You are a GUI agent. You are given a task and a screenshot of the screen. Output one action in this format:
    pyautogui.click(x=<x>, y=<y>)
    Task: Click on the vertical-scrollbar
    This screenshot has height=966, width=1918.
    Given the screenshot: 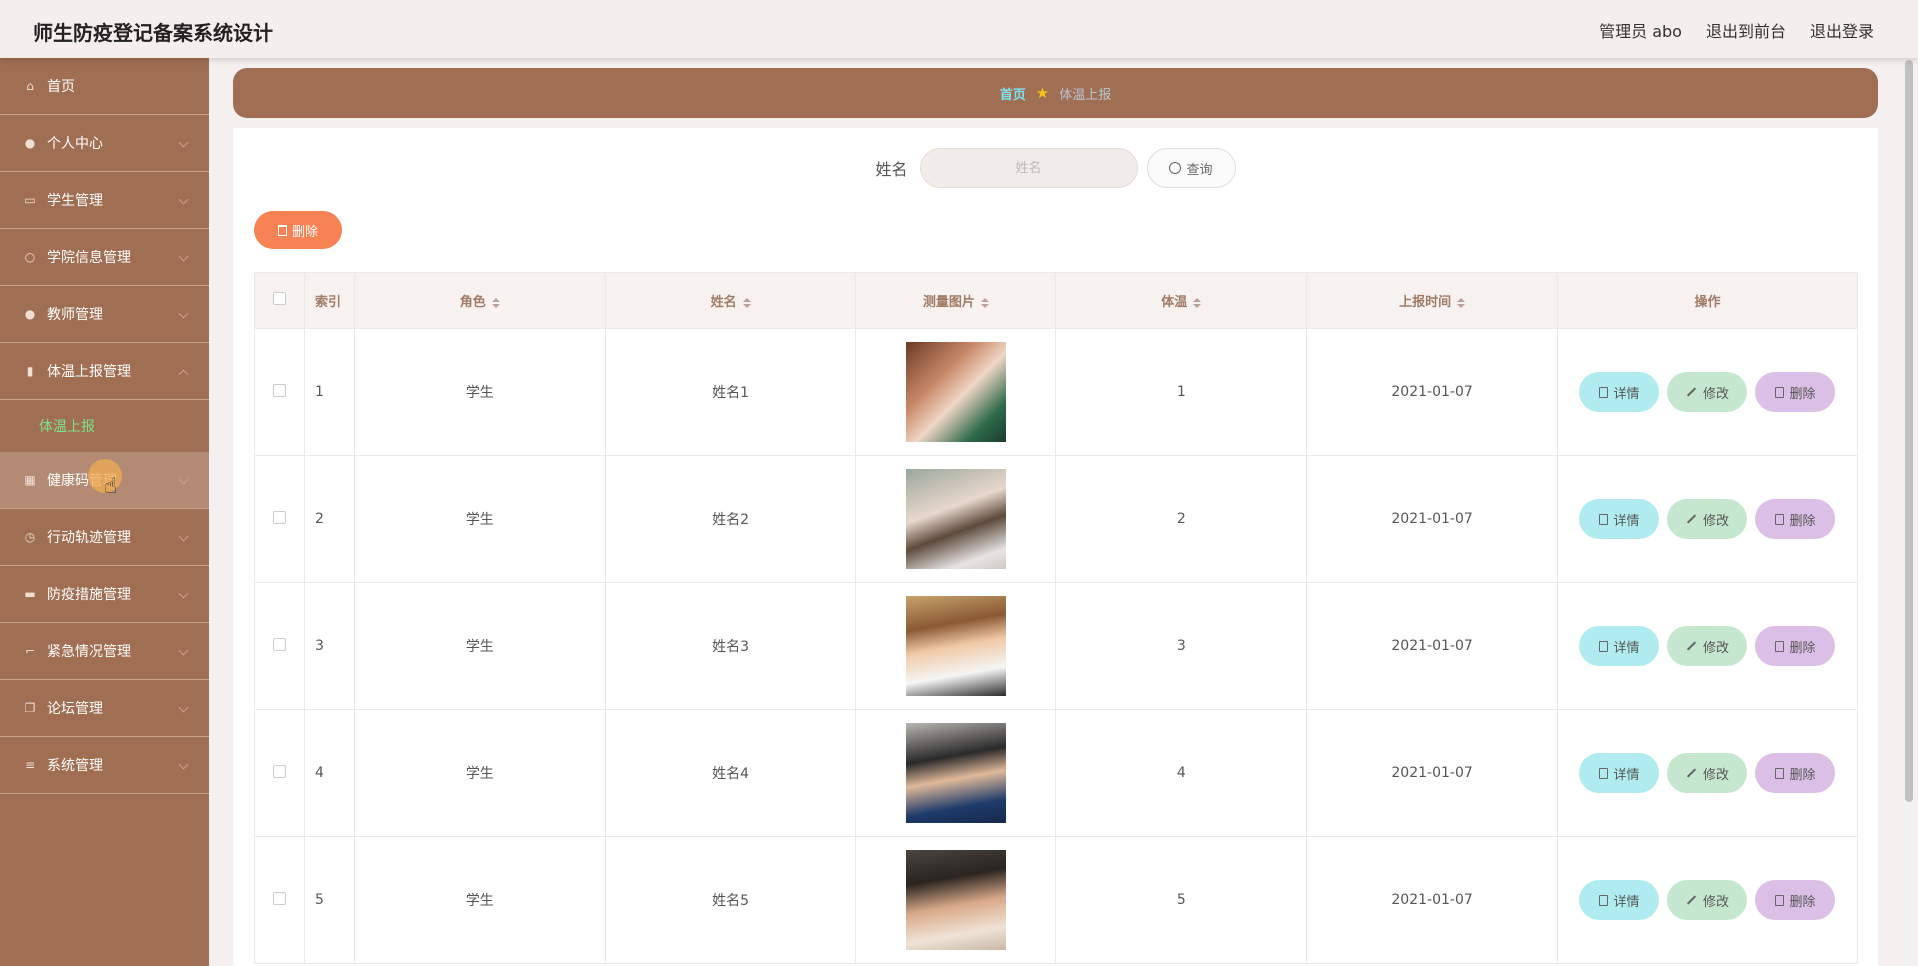 What is the action you would take?
    pyautogui.click(x=1909, y=512)
    